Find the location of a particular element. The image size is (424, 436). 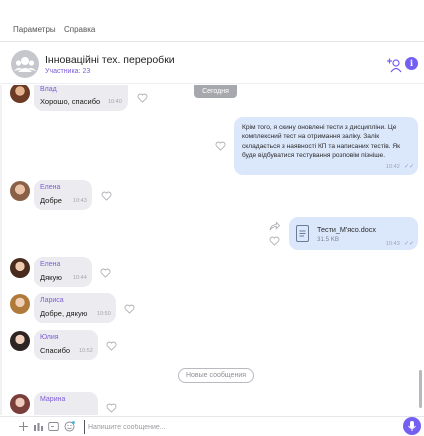

message-time: 10:52 is located at coordinates (86, 351).